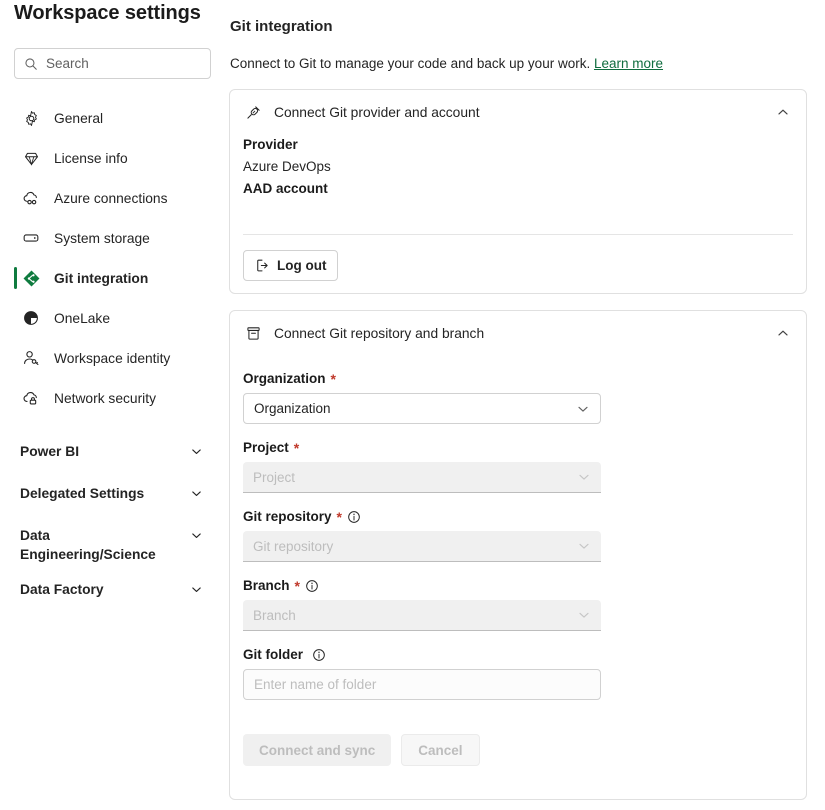 This screenshot has height=810, width=825. I want to click on field-label-text: Git folder, so click(273, 654).